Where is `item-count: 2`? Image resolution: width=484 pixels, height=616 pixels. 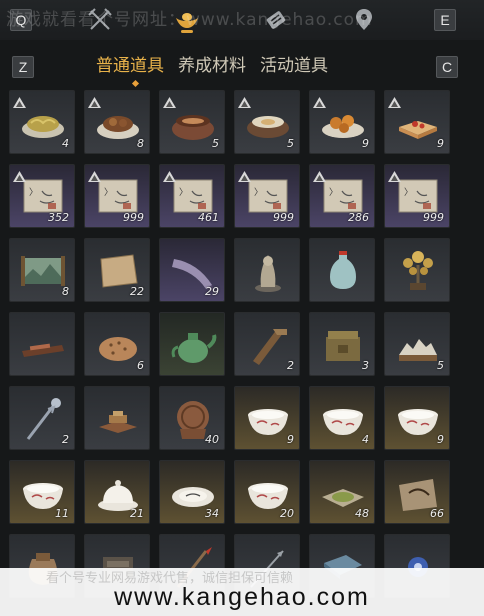 item-count: 2 is located at coordinates (65, 439).